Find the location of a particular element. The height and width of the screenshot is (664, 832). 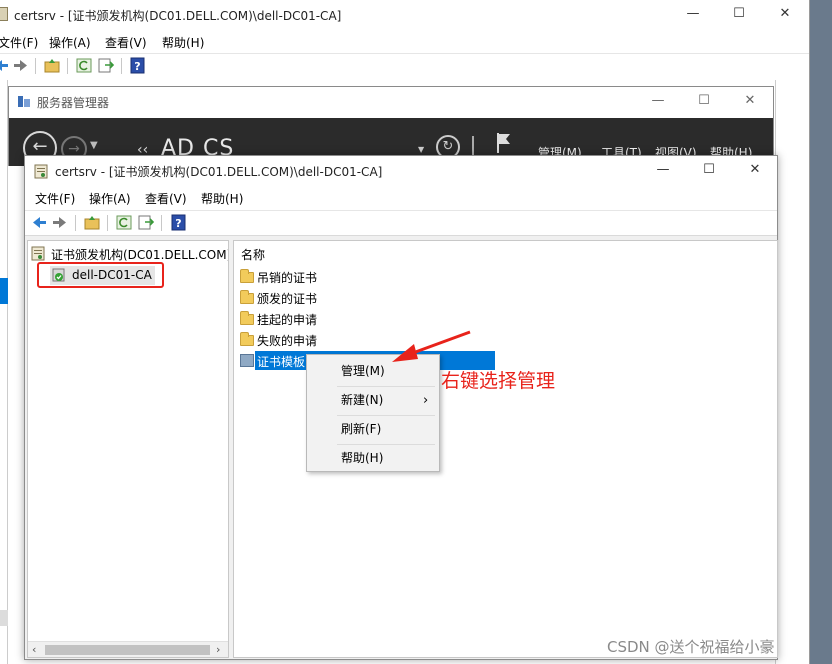

back-tree-selection is located at coordinates (4, 291).